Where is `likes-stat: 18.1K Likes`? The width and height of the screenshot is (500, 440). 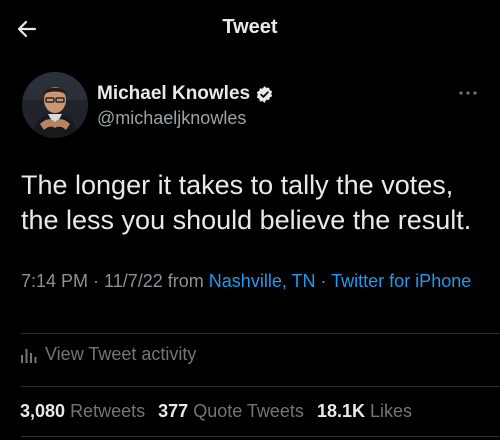 likes-stat: 18.1K Likes is located at coordinates (364, 411).